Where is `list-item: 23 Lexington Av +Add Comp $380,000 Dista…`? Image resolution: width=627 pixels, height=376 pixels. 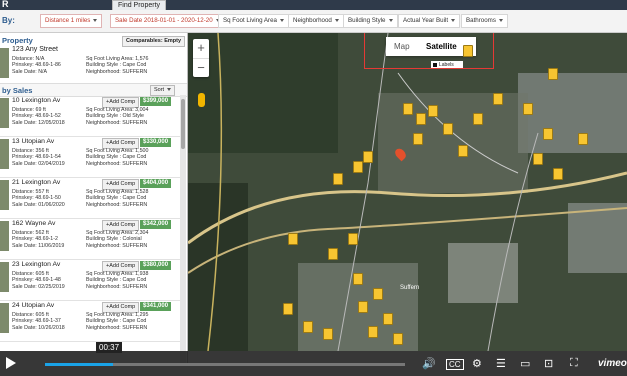
list-item: 23 Lexington Av +Add Comp $380,000 Dista… is located at coordinates (90, 280).